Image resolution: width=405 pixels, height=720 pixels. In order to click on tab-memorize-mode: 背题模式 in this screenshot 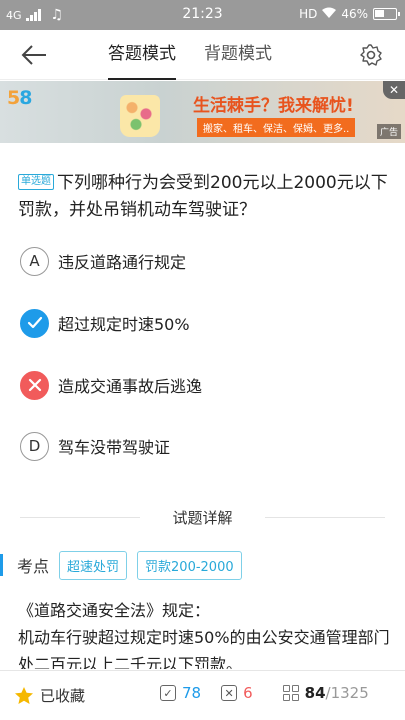, I will do `click(238, 55)`.